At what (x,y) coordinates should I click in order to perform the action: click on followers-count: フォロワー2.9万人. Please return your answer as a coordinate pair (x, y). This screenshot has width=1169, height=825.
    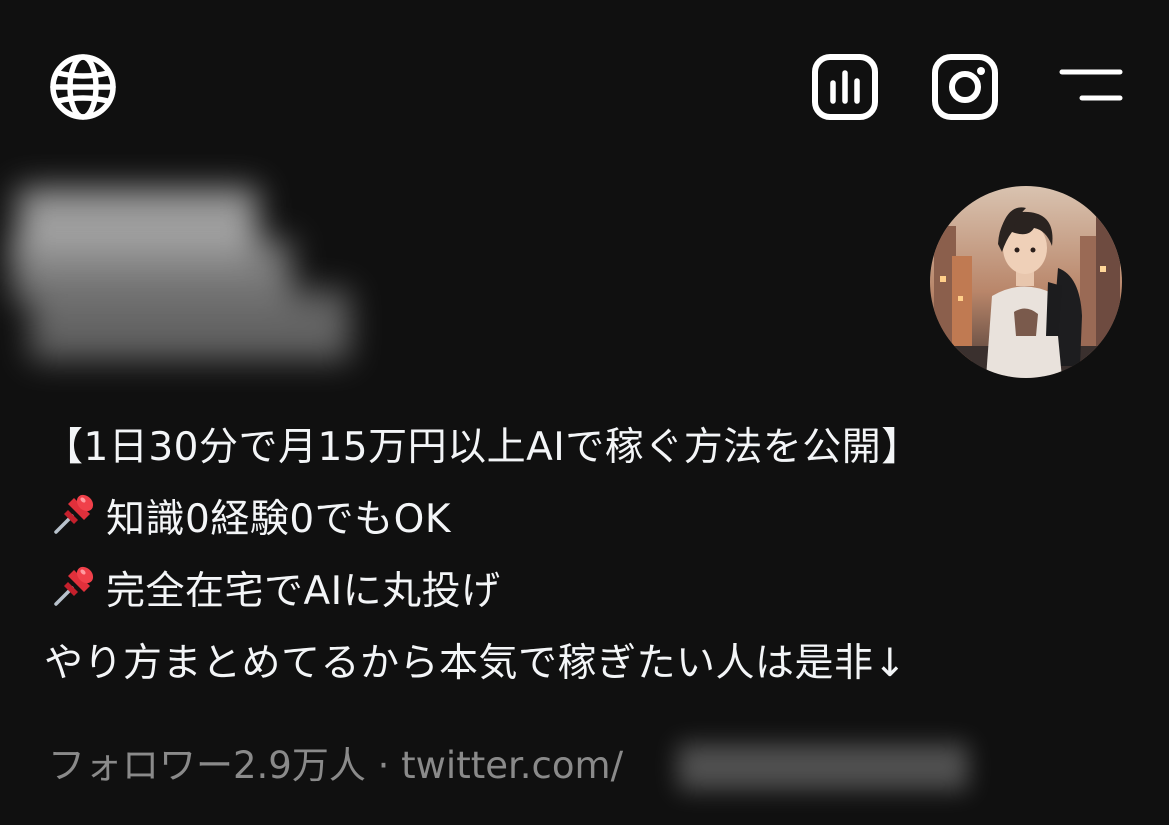
    Looking at the image, I should click on (207, 765).